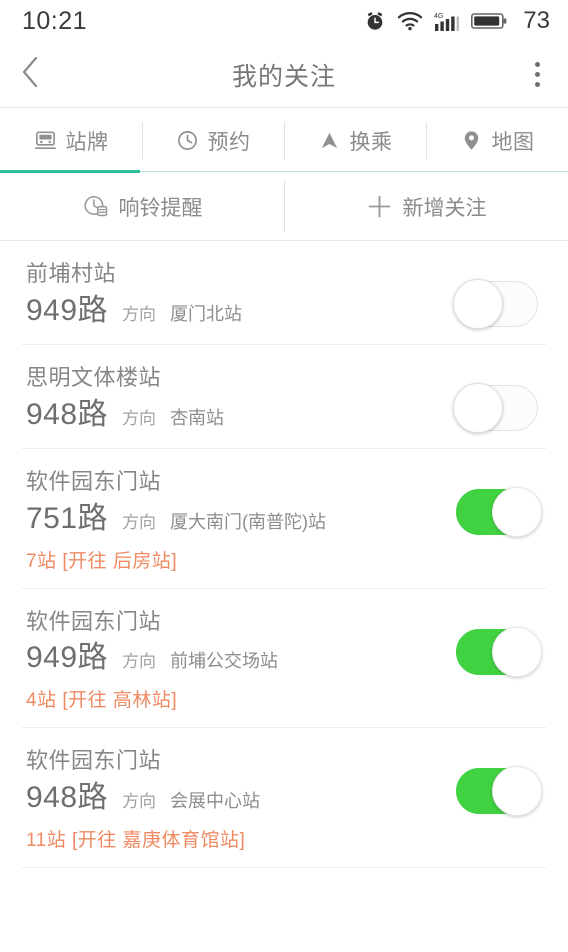  What do you see at coordinates (71, 273) in the screenshot?
I see `station-name: 前埔村站` at bounding box center [71, 273].